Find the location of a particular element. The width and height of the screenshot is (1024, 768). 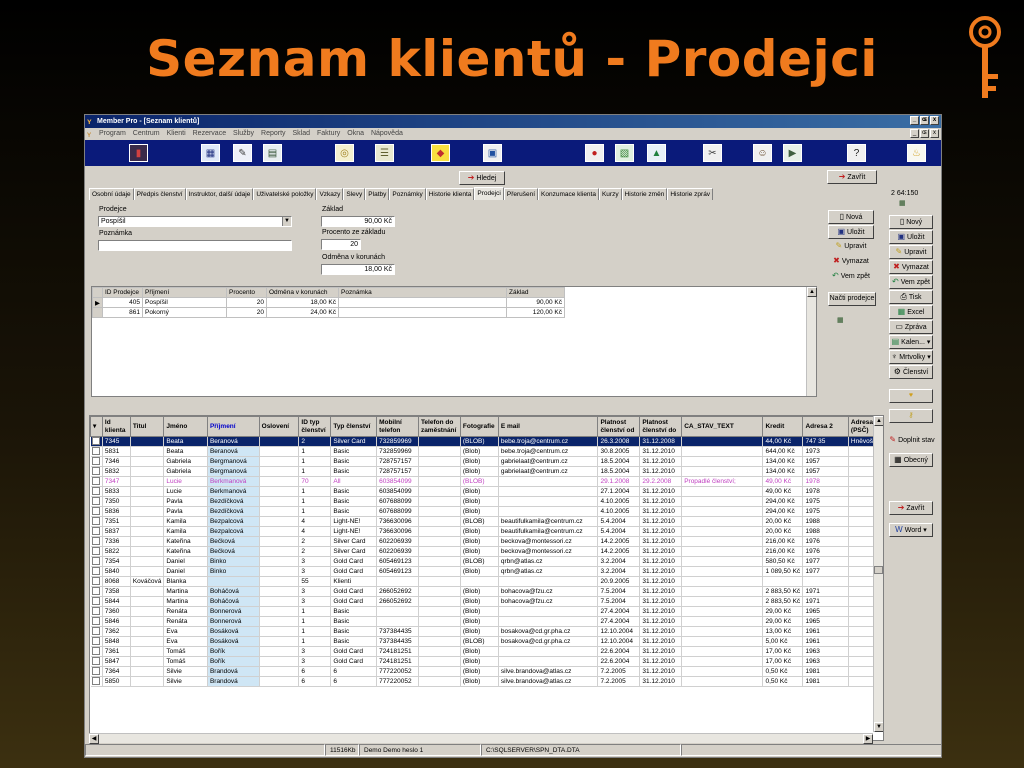

zaklad-field: 90,00 Kč is located at coordinates (358, 221).